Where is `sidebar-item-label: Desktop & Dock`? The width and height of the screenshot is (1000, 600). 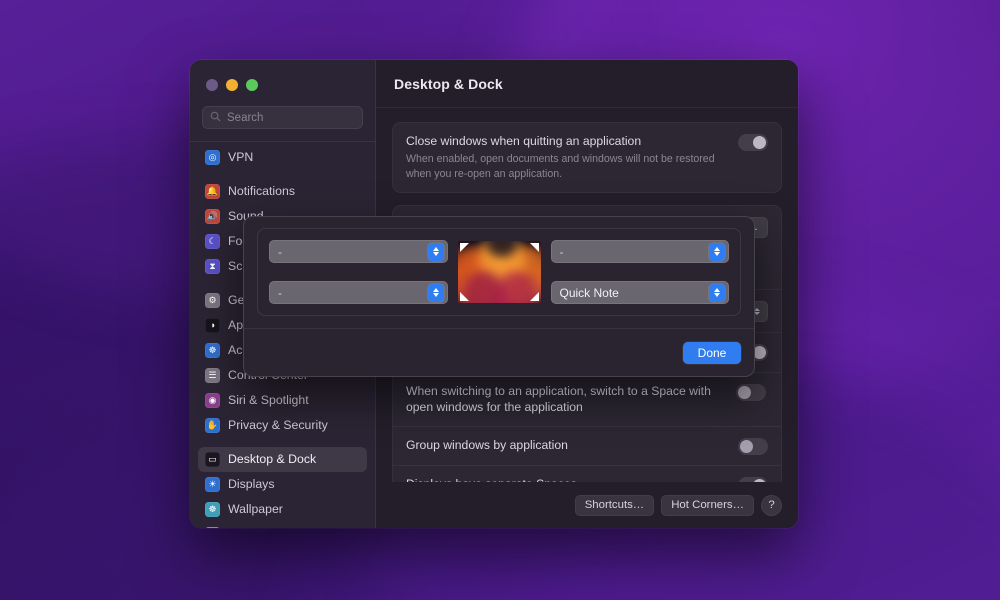 sidebar-item-label: Desktop & Dock is located at coordinates (272, 459).